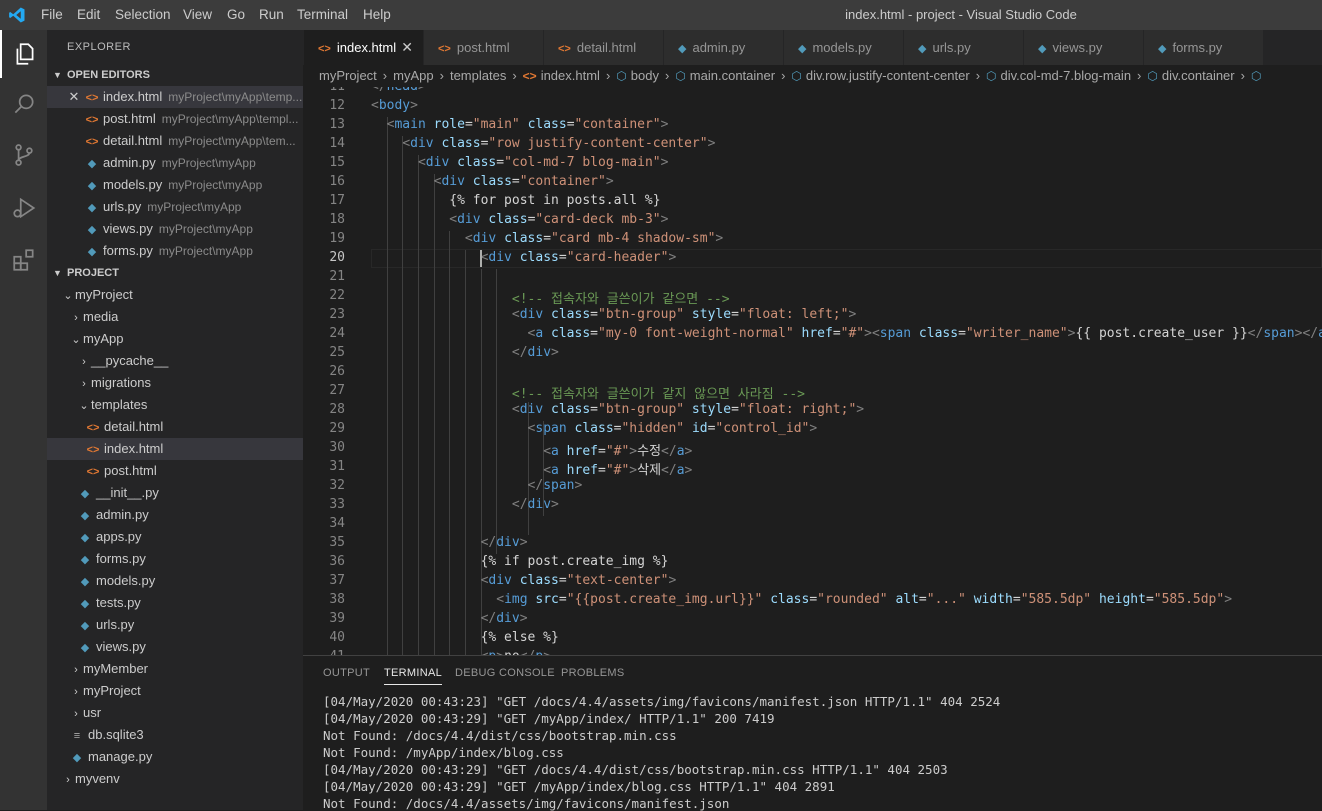 The width and height of the screenshot is (1322, 811). I want to click on tree-item-label: myApp, so click(103, 338).